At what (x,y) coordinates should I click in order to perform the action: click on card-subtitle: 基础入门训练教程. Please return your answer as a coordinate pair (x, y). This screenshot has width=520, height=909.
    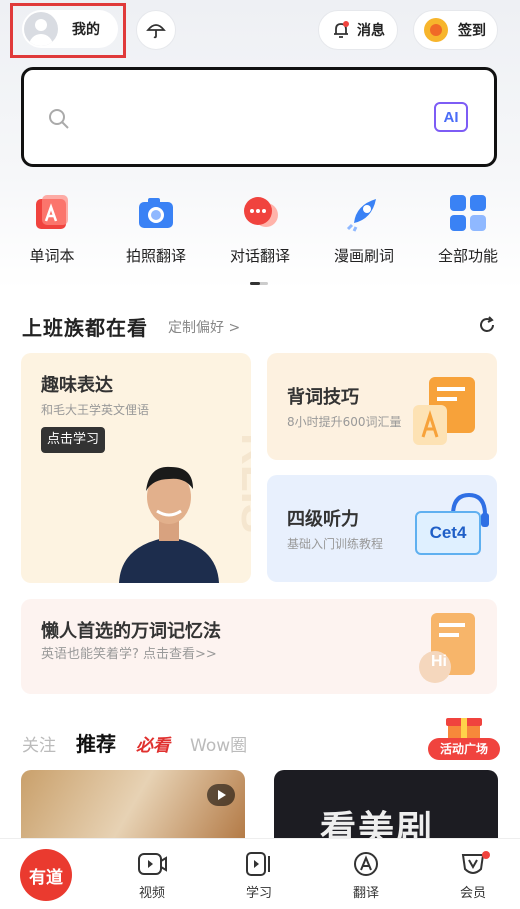
    Looking at the image, I should click on (335, 544).